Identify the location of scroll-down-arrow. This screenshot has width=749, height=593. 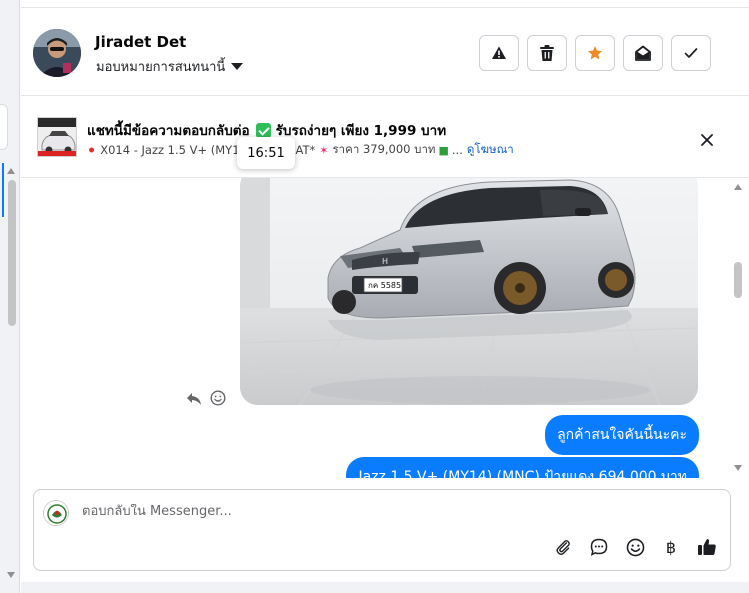
(738, 468).